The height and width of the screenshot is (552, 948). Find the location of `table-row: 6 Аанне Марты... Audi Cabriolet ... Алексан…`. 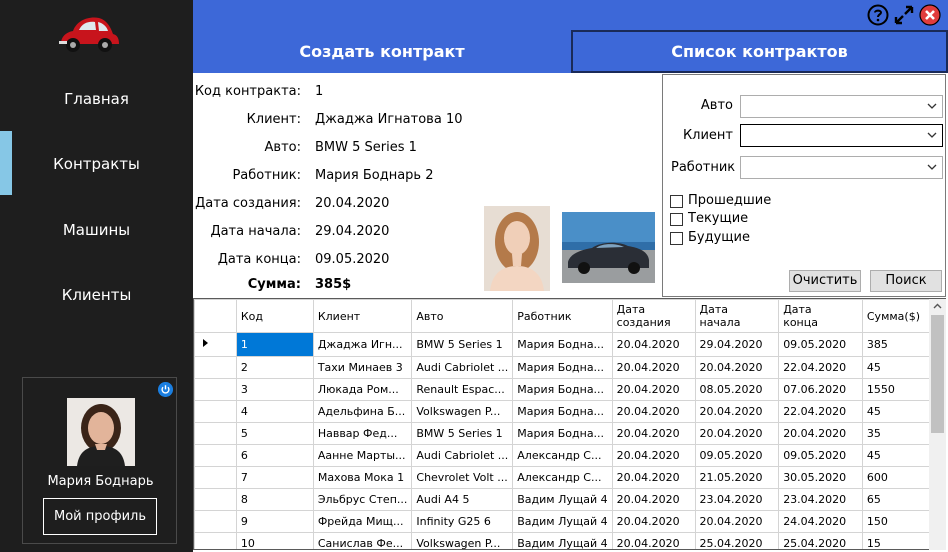

table-row: 6 Аанне Марты... Audi Cabriolet ... Алексан… is located at coordinates (569, 455).